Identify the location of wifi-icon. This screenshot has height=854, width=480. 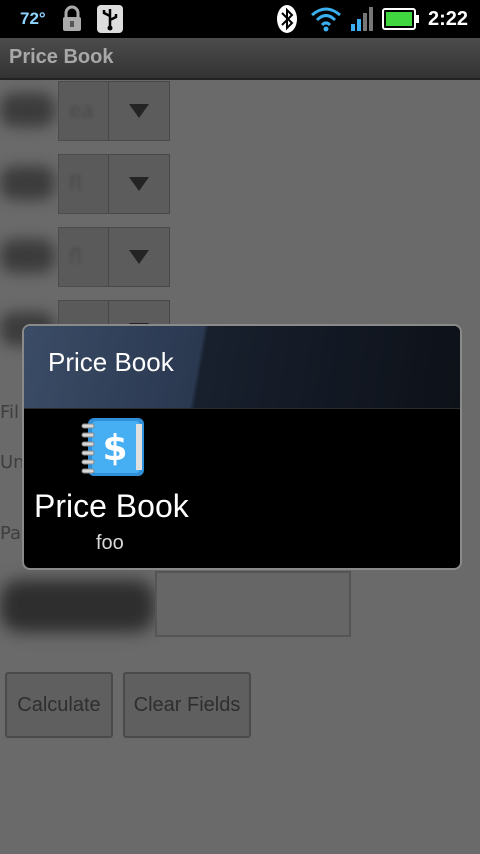
(326, 19).